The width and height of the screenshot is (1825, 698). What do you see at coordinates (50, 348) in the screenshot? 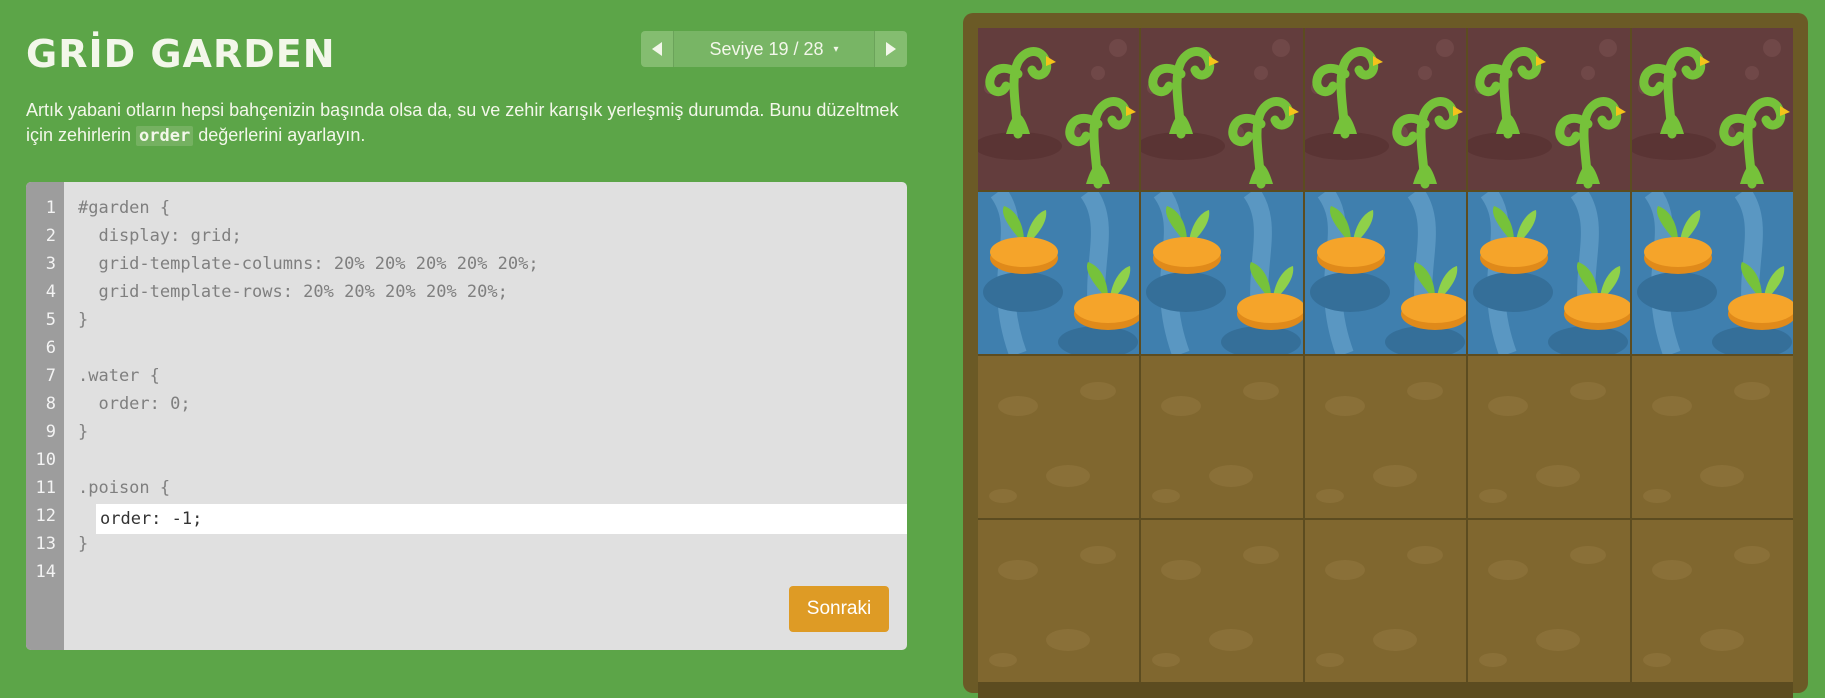
I see `line-number: 6` at bounding box center [50, 348].